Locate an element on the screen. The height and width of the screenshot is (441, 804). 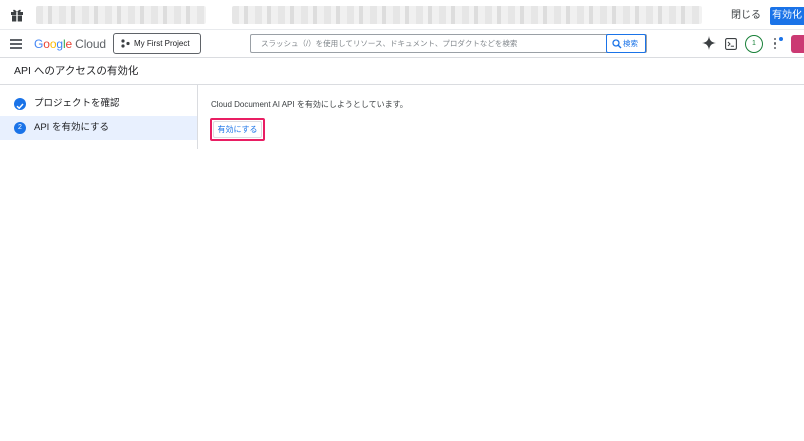
stepper: プロジェクトを確認 2 API を有効にする is located at coordinates (99, 117).